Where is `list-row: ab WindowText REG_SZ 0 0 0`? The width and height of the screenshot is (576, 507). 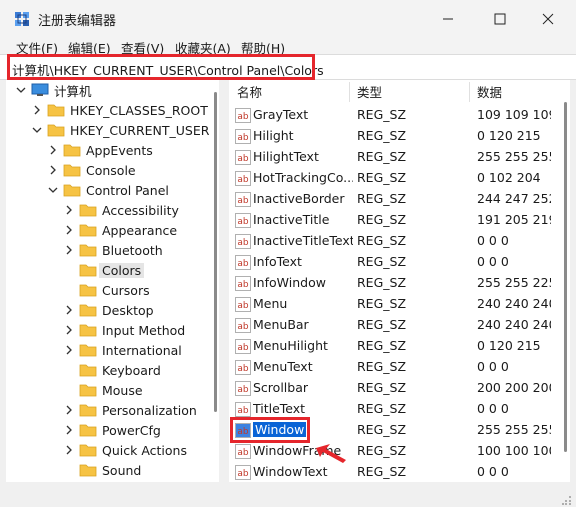 list-row: ab WindowText REG_SZ 0 0 0 is located at coordinates (394, 472).